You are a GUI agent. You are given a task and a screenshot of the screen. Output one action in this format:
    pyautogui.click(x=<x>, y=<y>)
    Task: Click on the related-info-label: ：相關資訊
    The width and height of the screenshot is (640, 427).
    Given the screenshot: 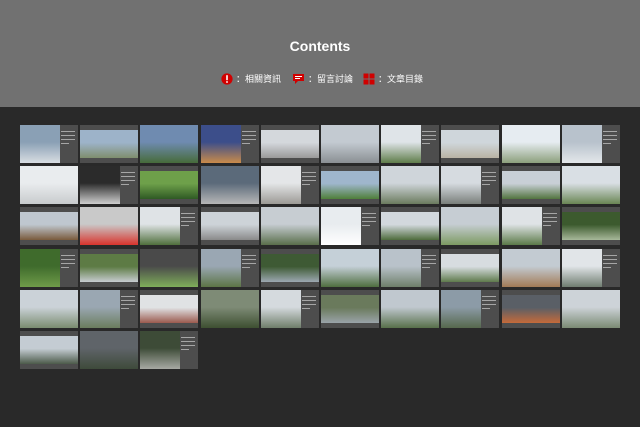 What is the action you would take?
    pyautogui.click(x=259, y=79)
    